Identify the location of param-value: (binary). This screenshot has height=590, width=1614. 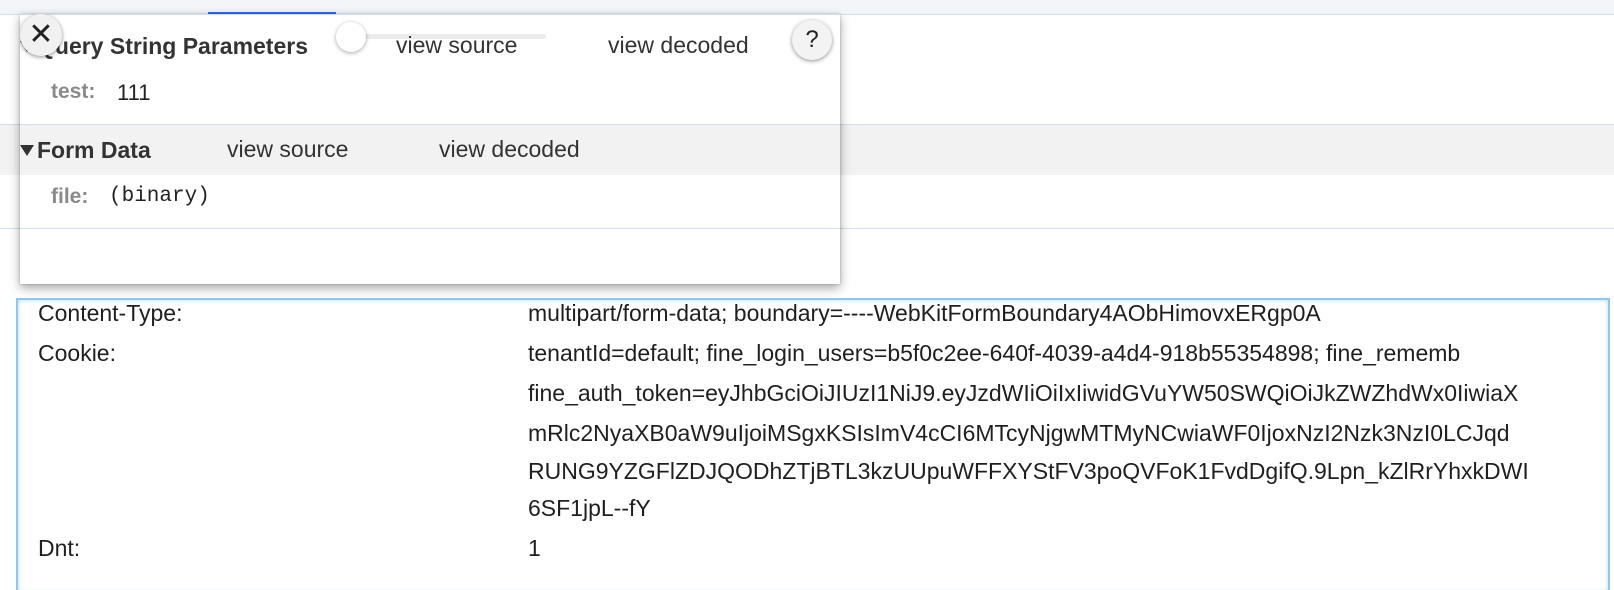
(159, 196).